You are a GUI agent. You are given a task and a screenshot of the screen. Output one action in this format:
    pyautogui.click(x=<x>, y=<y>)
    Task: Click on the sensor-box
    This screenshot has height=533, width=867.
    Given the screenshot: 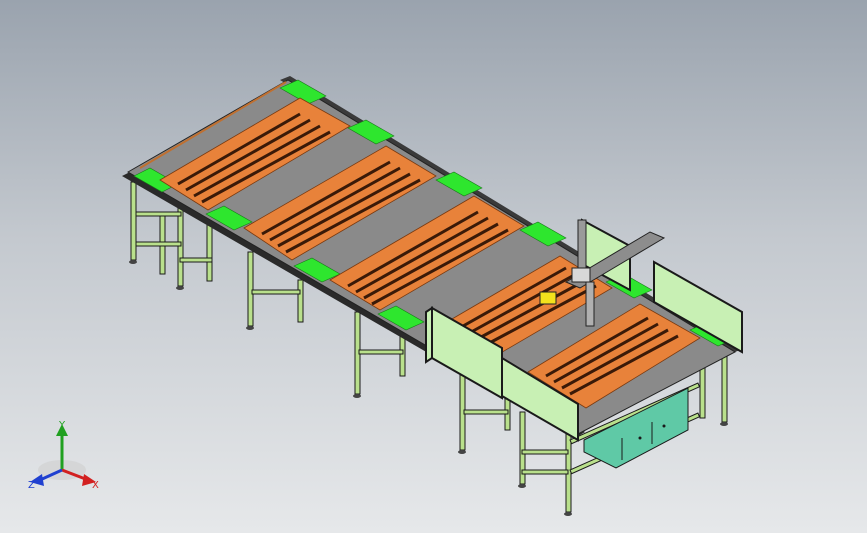 What is the action you would take?
    pyautogui.click(x=548, y=298)
    